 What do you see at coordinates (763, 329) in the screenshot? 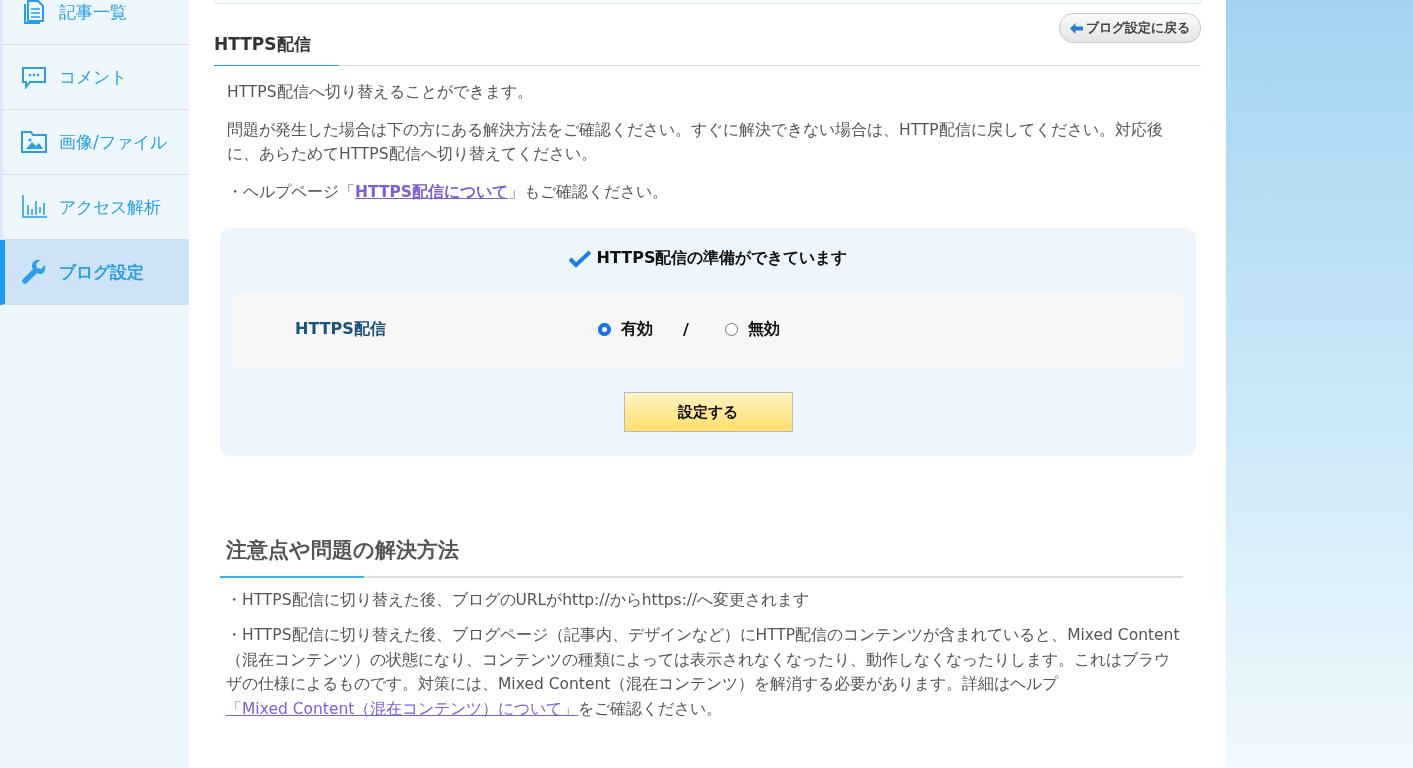
I see `radio-label: 無効` at bounding box center [763, 329].